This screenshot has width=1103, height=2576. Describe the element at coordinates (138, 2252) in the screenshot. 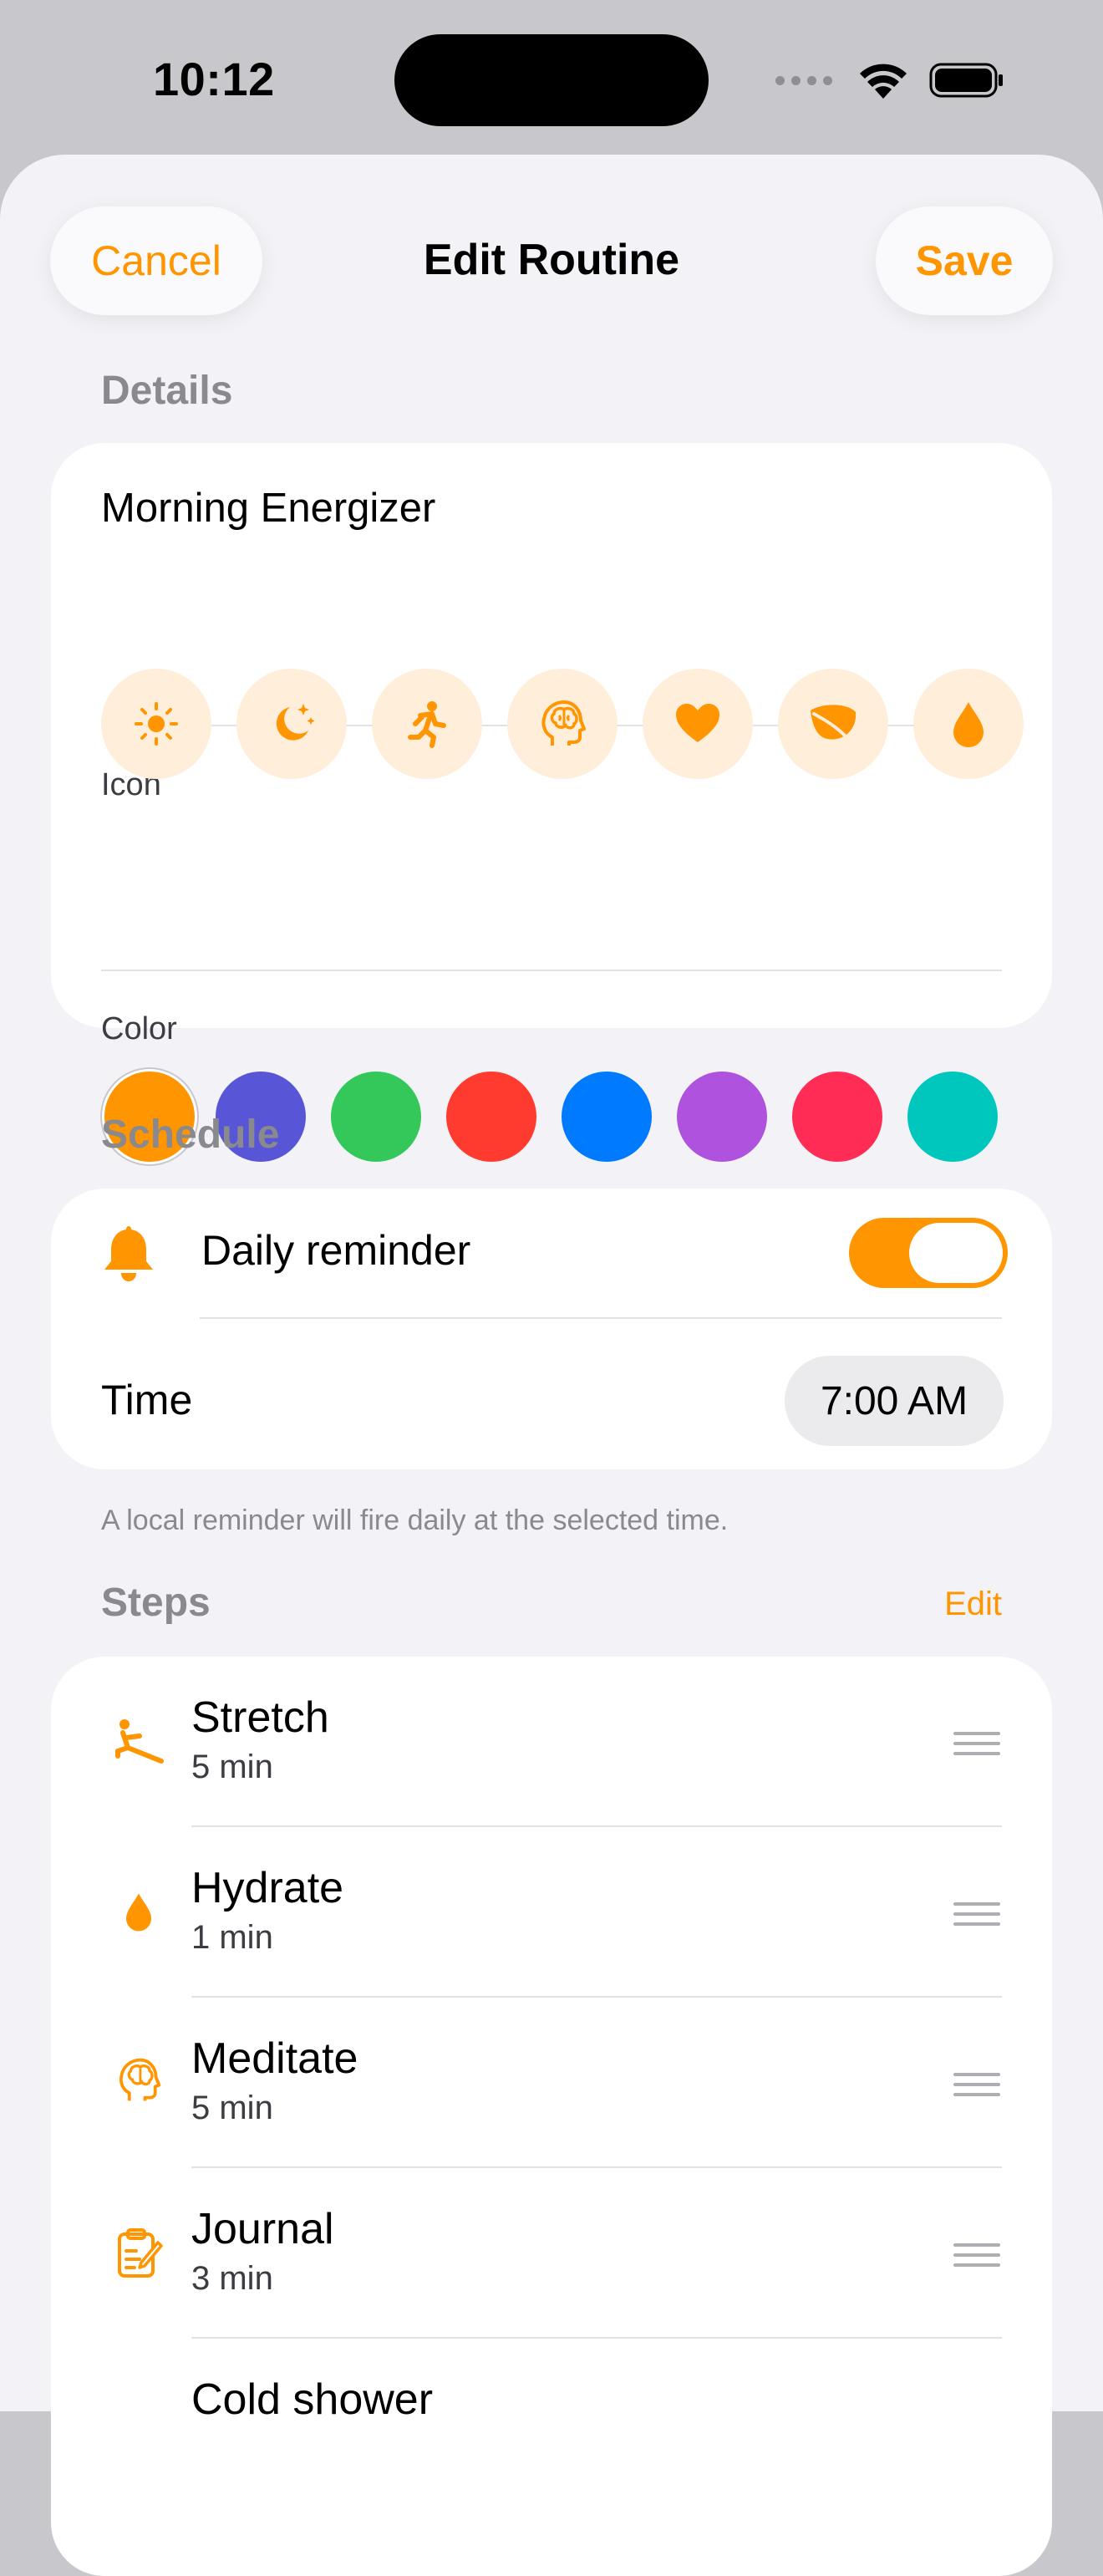

I see `clipboard-pen-icon` at that location.